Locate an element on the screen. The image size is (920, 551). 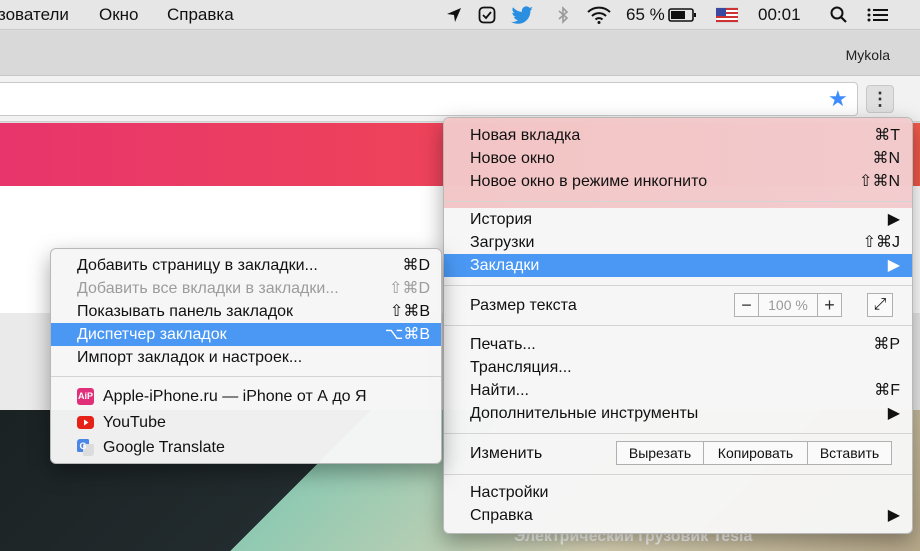
menu-item-new-incognito: Новое окно в режиме инкогнито ⇧⌘N is located at coordinates (685, 181).